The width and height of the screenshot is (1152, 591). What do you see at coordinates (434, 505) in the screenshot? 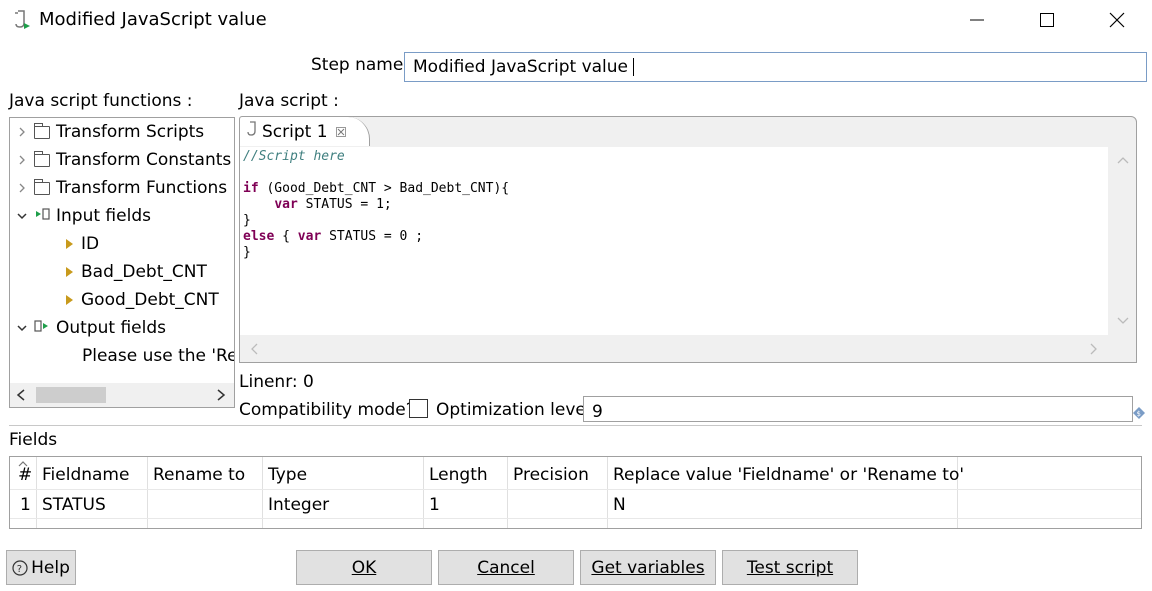
I see `cell-length: 1` at bounding box center [434, 505].